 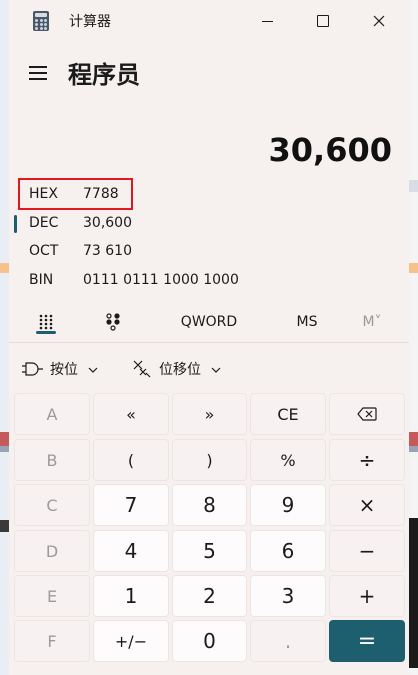 What do you see at coordinates (4, 337) in the screenshot?
I see `background-window-left` at bounding box center [4, 337].